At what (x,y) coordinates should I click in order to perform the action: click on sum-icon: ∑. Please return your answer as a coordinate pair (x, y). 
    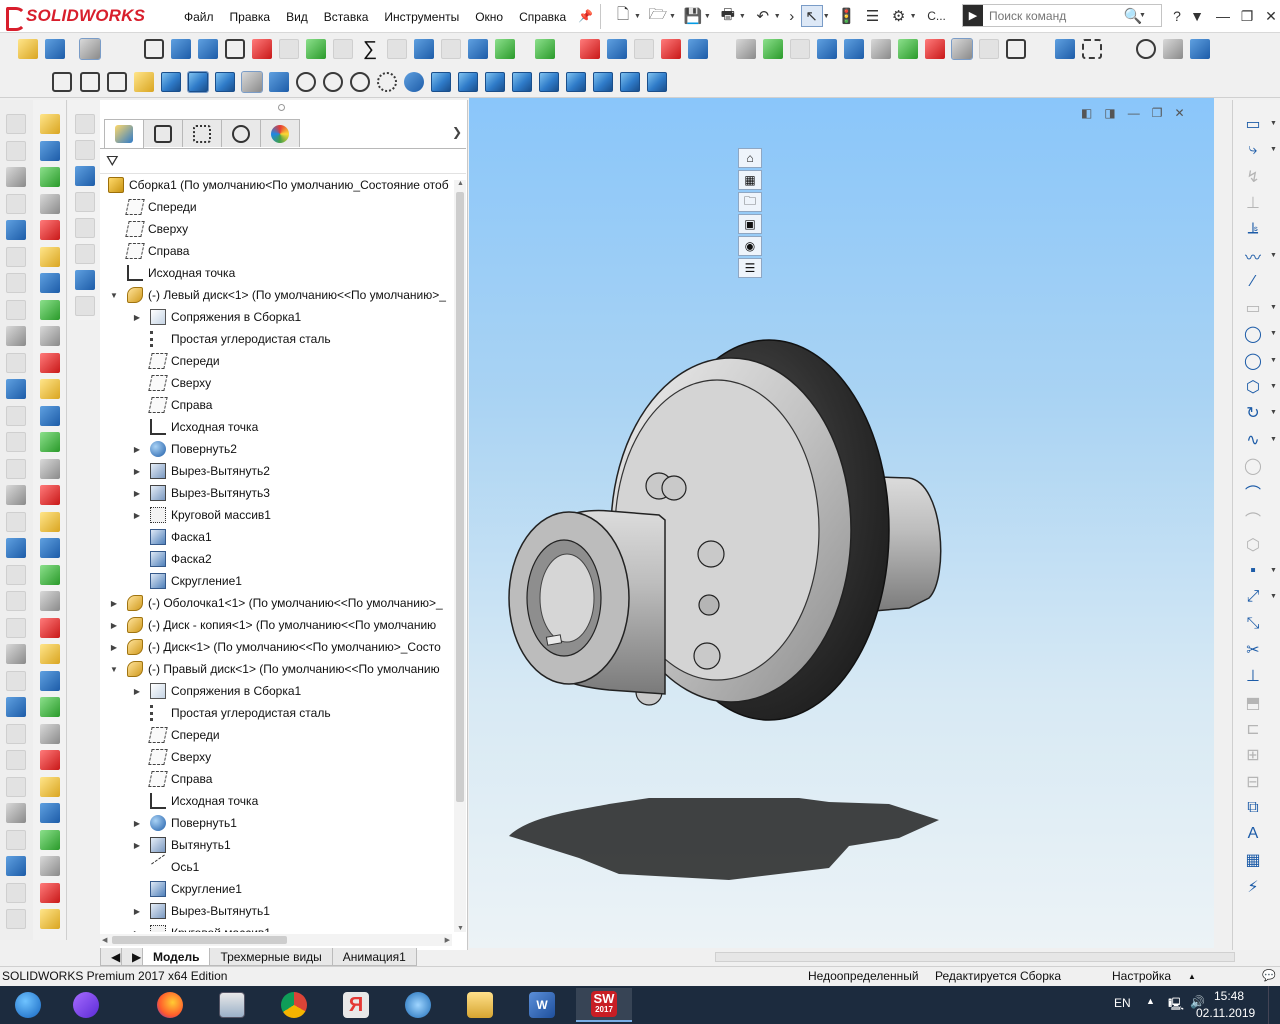
    Looking at the image, I should click on (370, 49).